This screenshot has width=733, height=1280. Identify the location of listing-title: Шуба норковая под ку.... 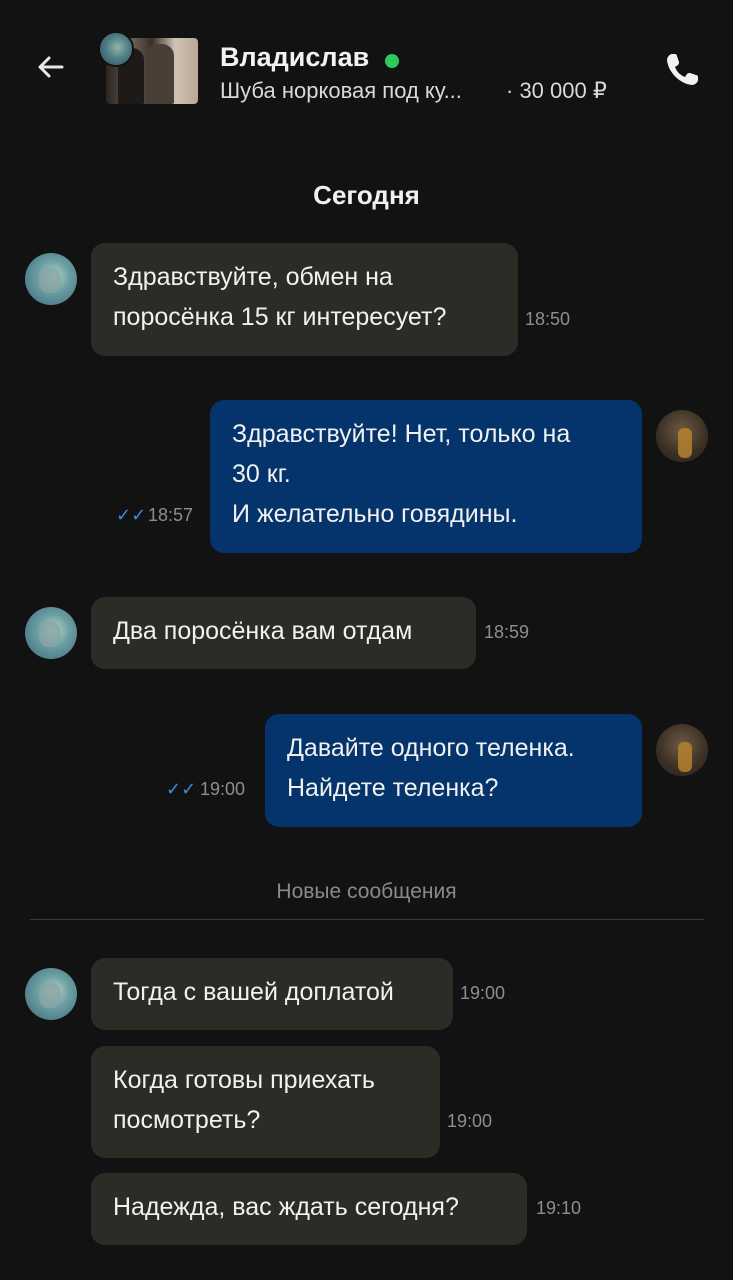
(341, 91).